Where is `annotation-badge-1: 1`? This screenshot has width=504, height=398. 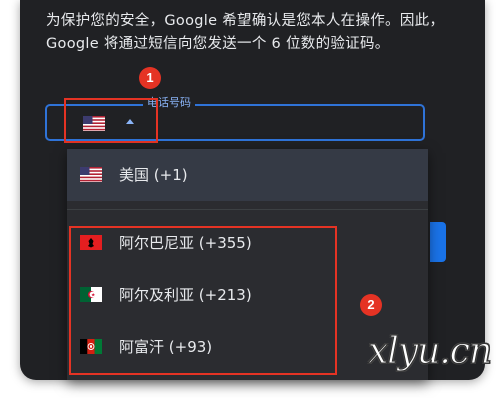
annotation-badge-1: 1 is located at coordinates (150, 78).